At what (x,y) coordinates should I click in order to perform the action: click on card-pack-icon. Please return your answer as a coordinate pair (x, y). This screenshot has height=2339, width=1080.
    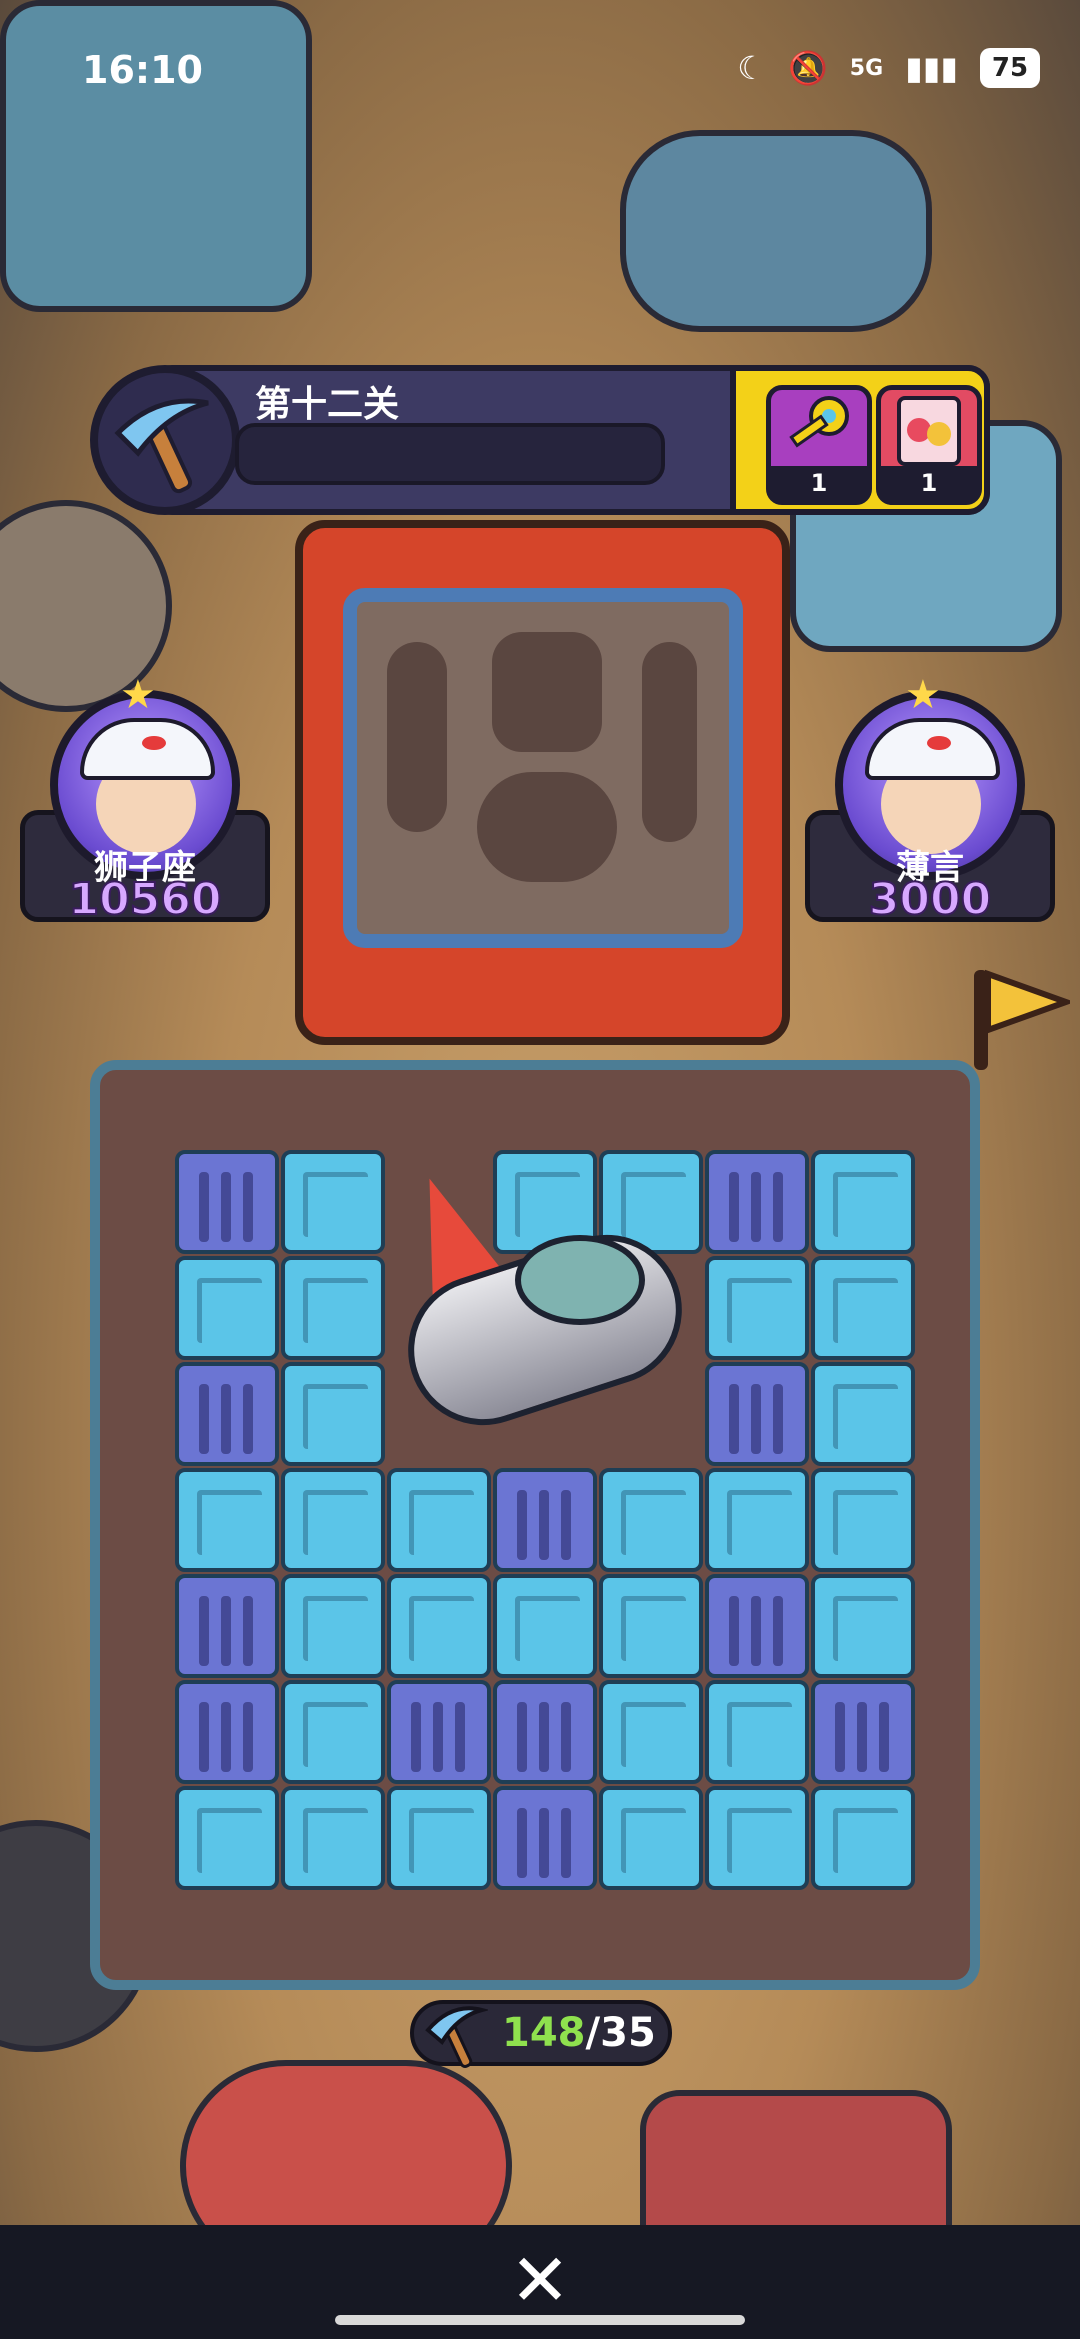
    Looking at the image, I should click on (929, 431).